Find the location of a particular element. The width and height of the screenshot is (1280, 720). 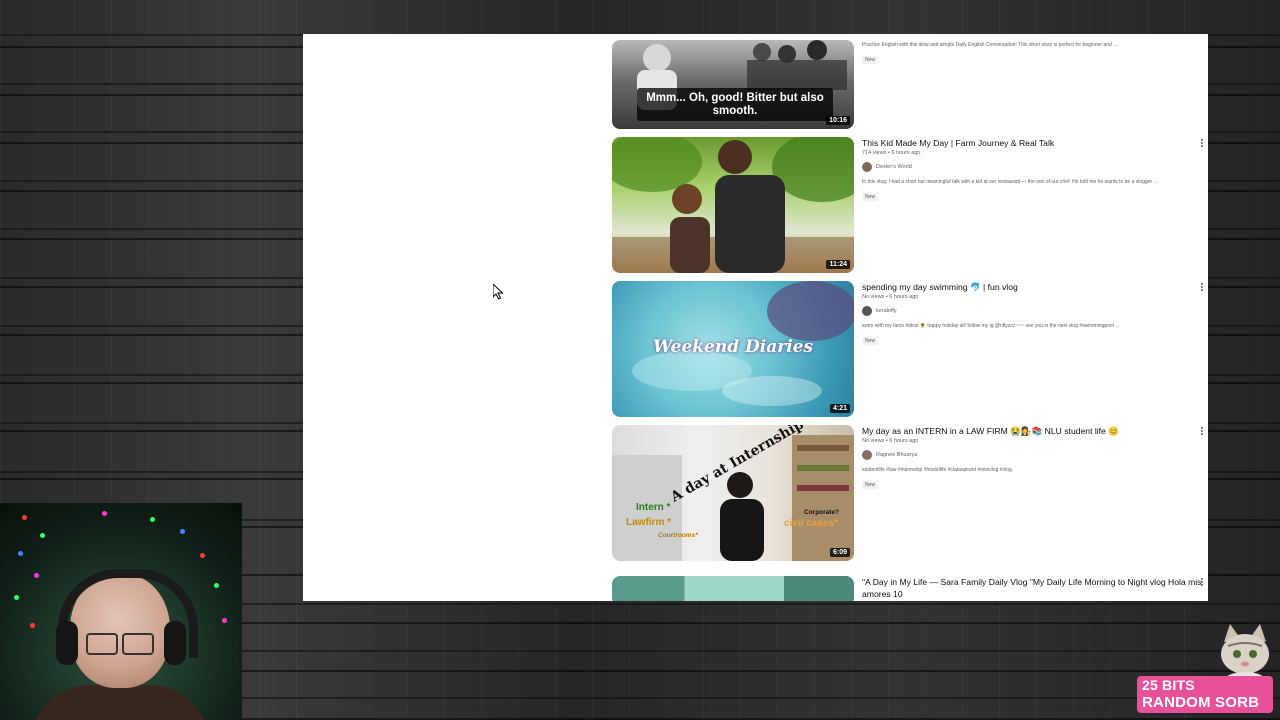

thumbnail-caption: Weekend Diaries is located at coordinates (733, 347).